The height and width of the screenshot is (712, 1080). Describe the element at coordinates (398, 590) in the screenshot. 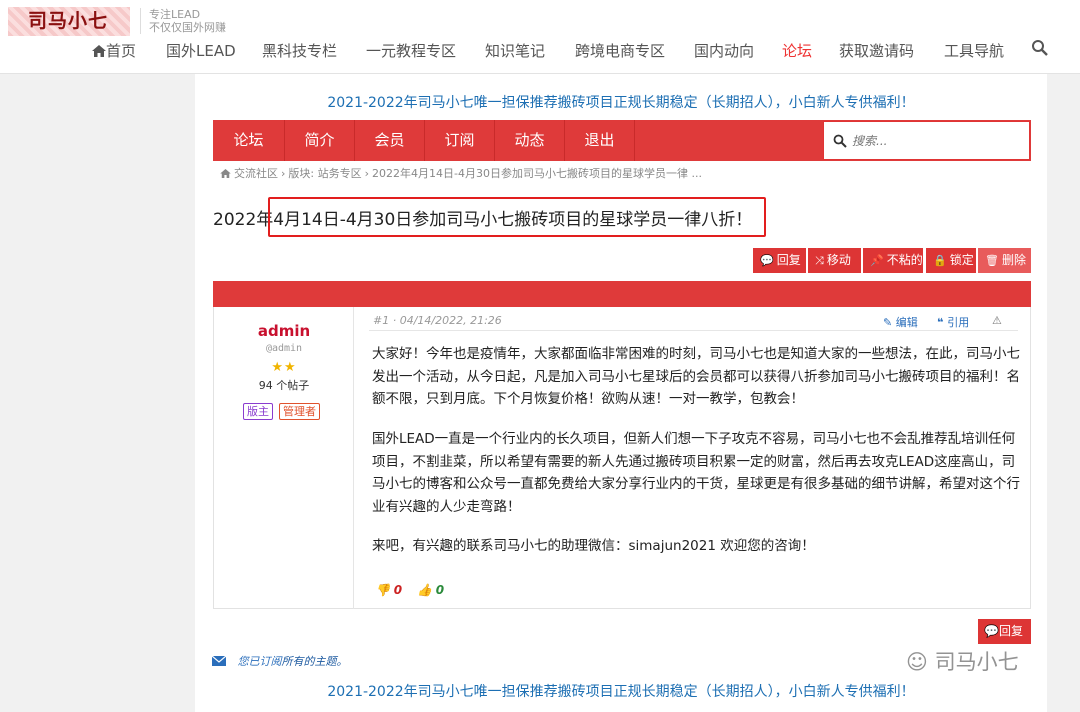

I see `downvote-count: 0` at that location.